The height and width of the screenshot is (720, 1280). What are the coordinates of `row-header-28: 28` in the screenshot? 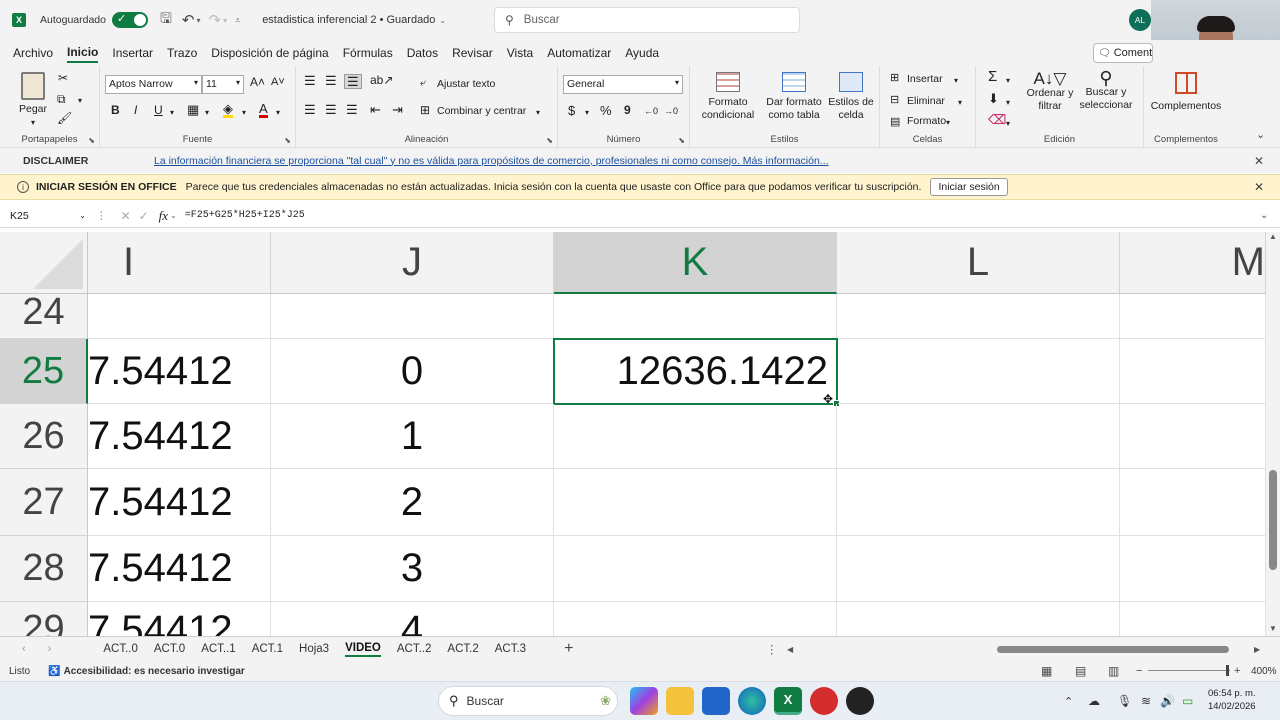 It's located at (44, 569).